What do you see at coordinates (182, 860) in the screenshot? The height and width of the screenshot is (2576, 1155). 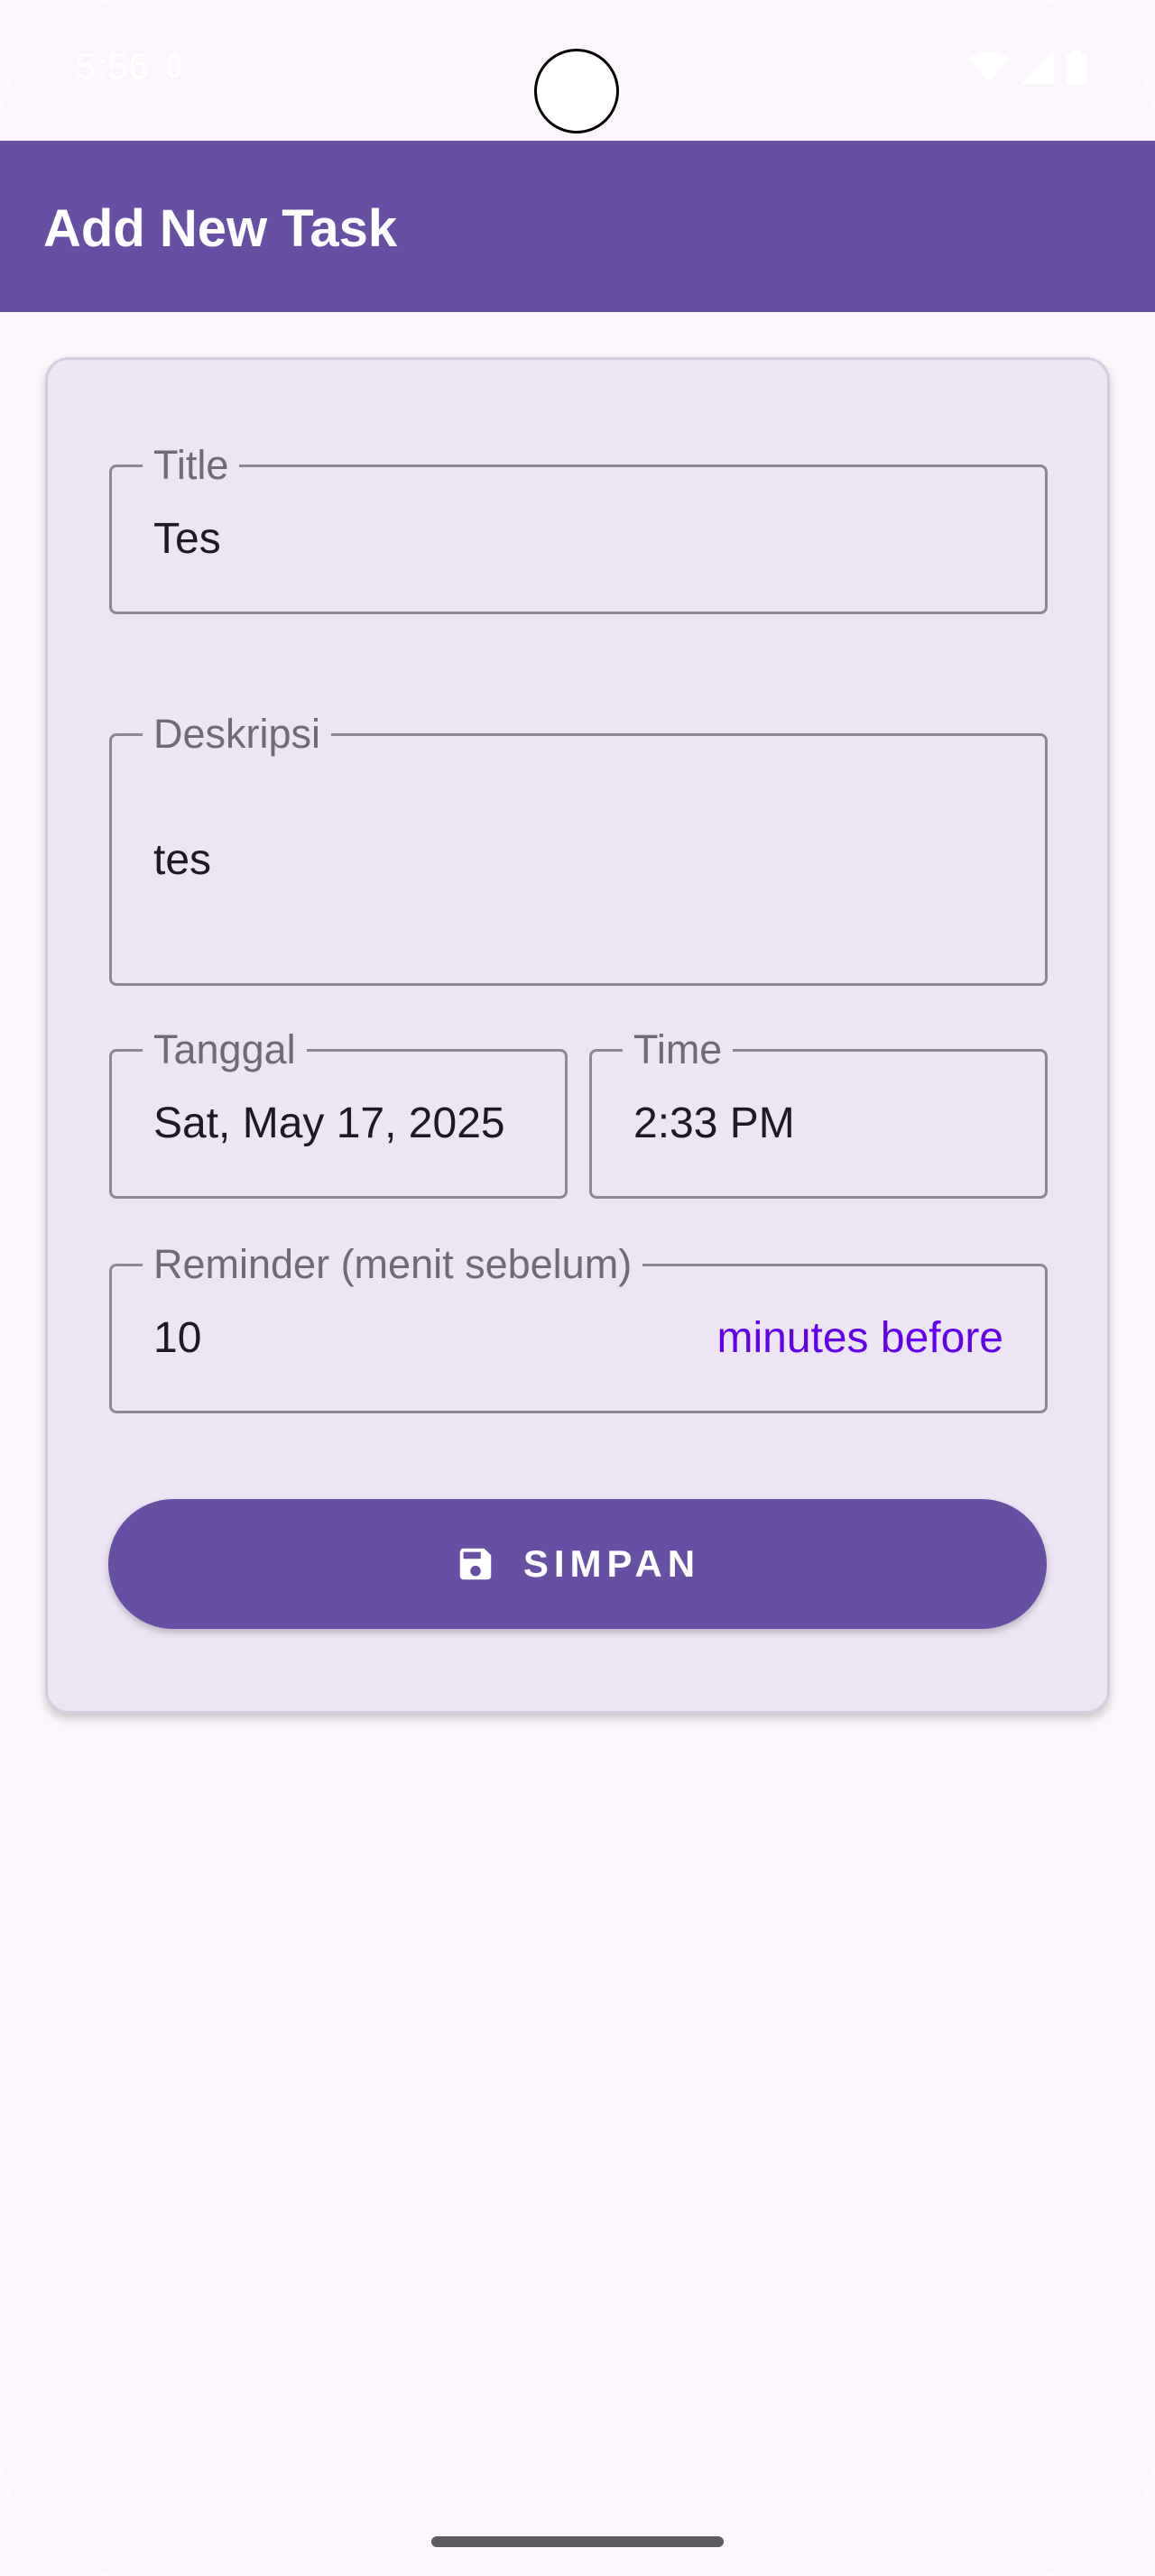 I see `description-field-value: tes` at bounding box center [182, 860].